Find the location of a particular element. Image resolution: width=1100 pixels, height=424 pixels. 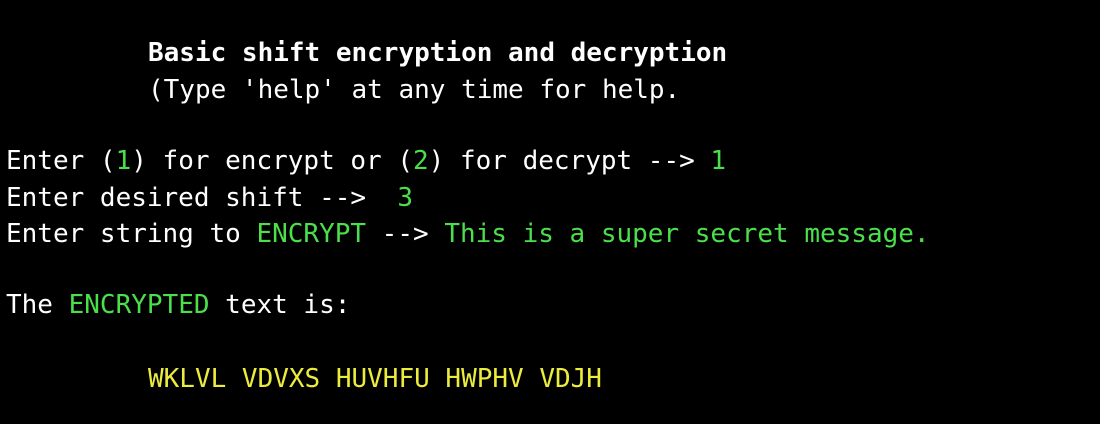

shift-prompt-line: Enter desired shift --> 3 is located at coordinates (209, 198).